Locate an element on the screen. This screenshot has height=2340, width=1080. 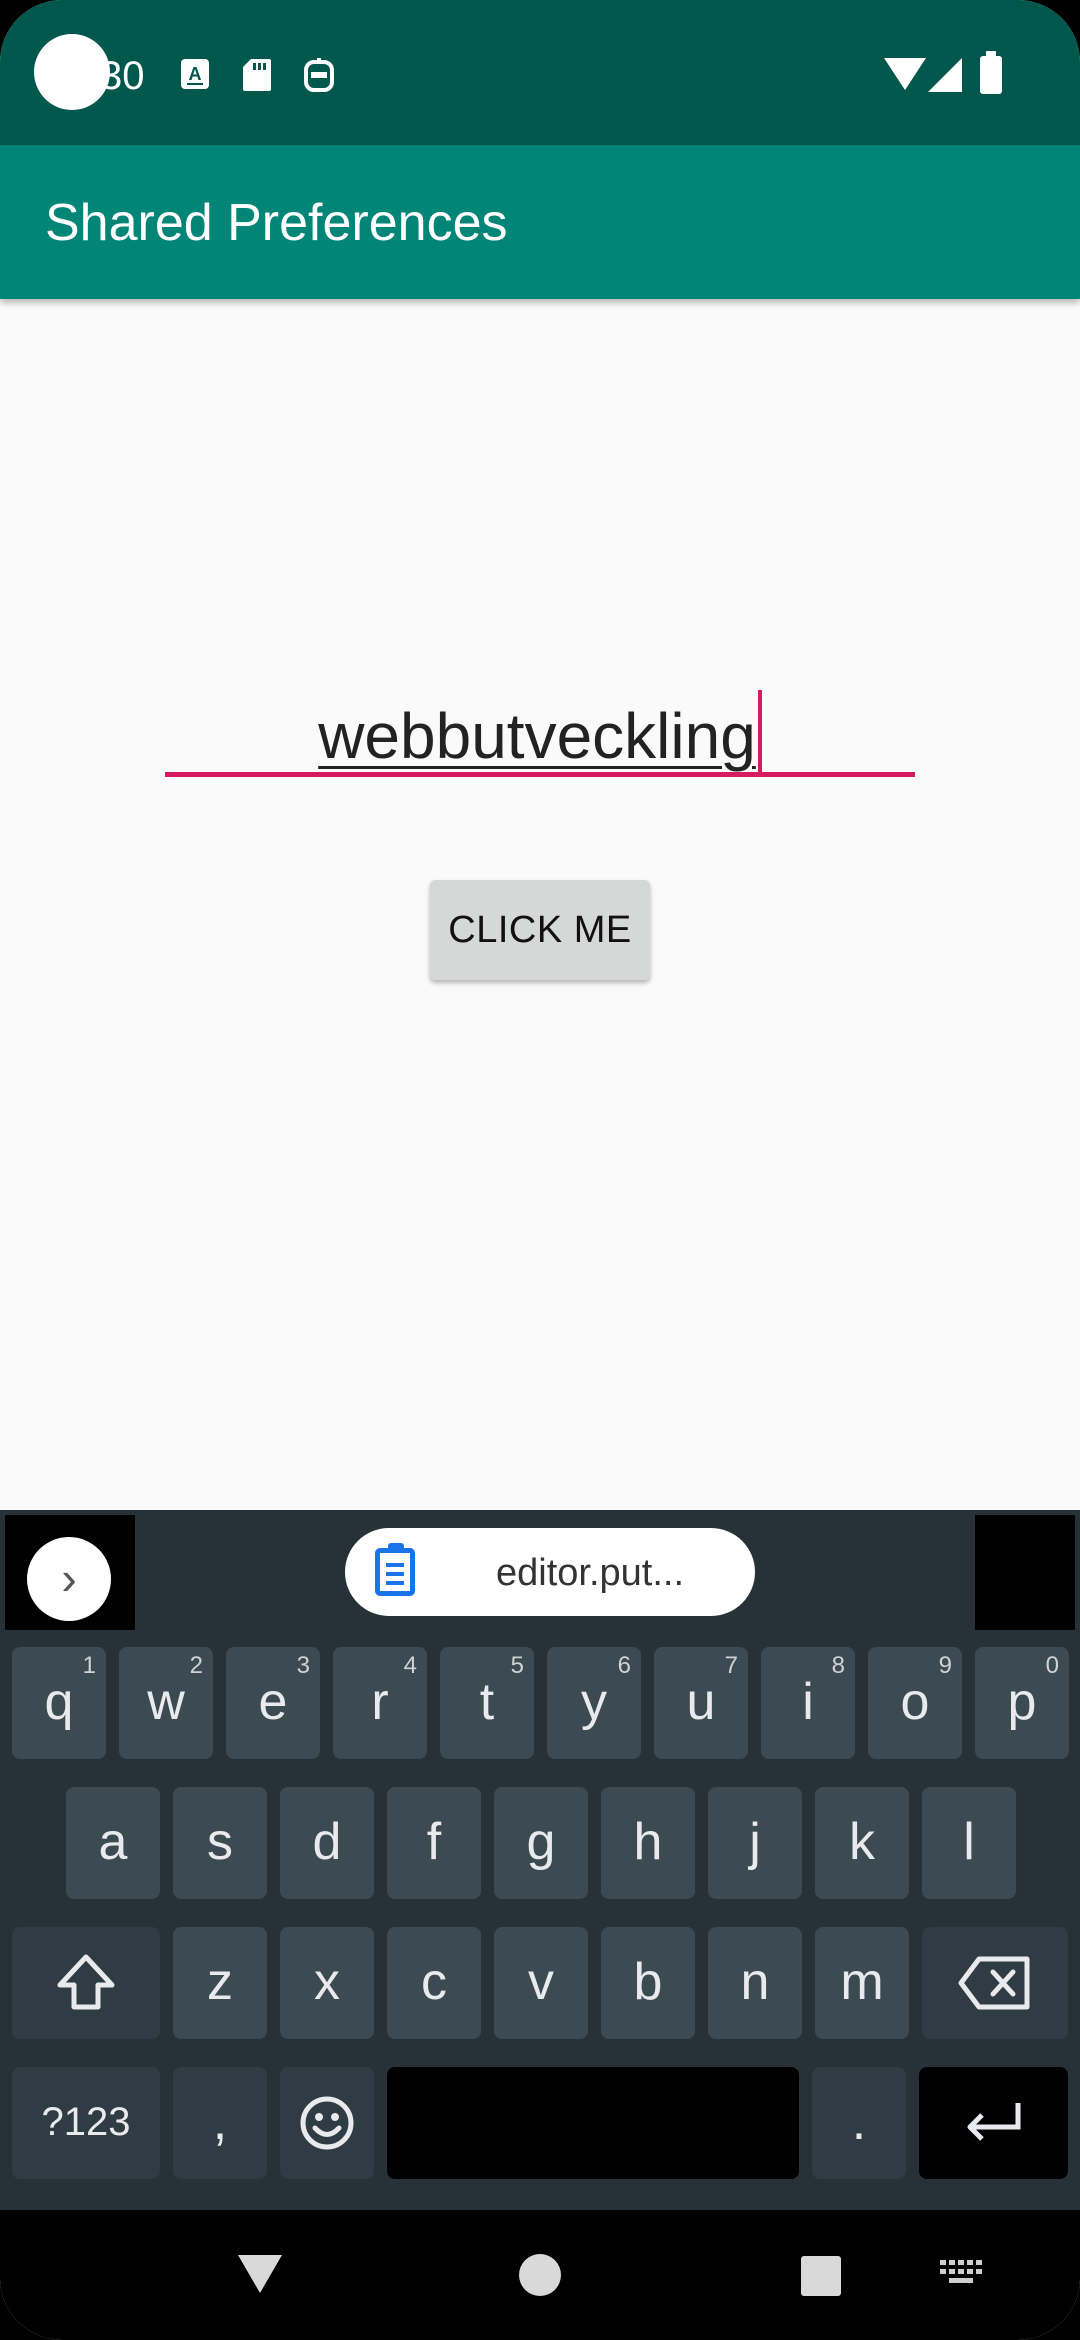
click-me-button: CLICK ME is located at coordinates (540, 930).